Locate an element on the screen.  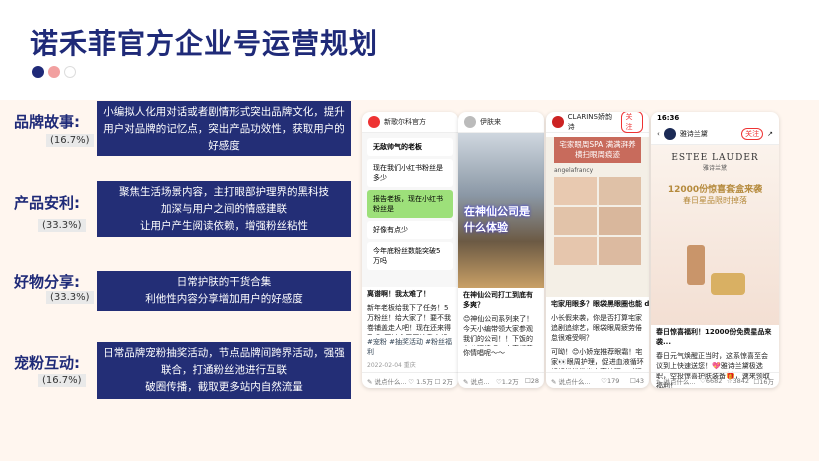
like-count: ♡6682 is located at coordinates (711, 381).